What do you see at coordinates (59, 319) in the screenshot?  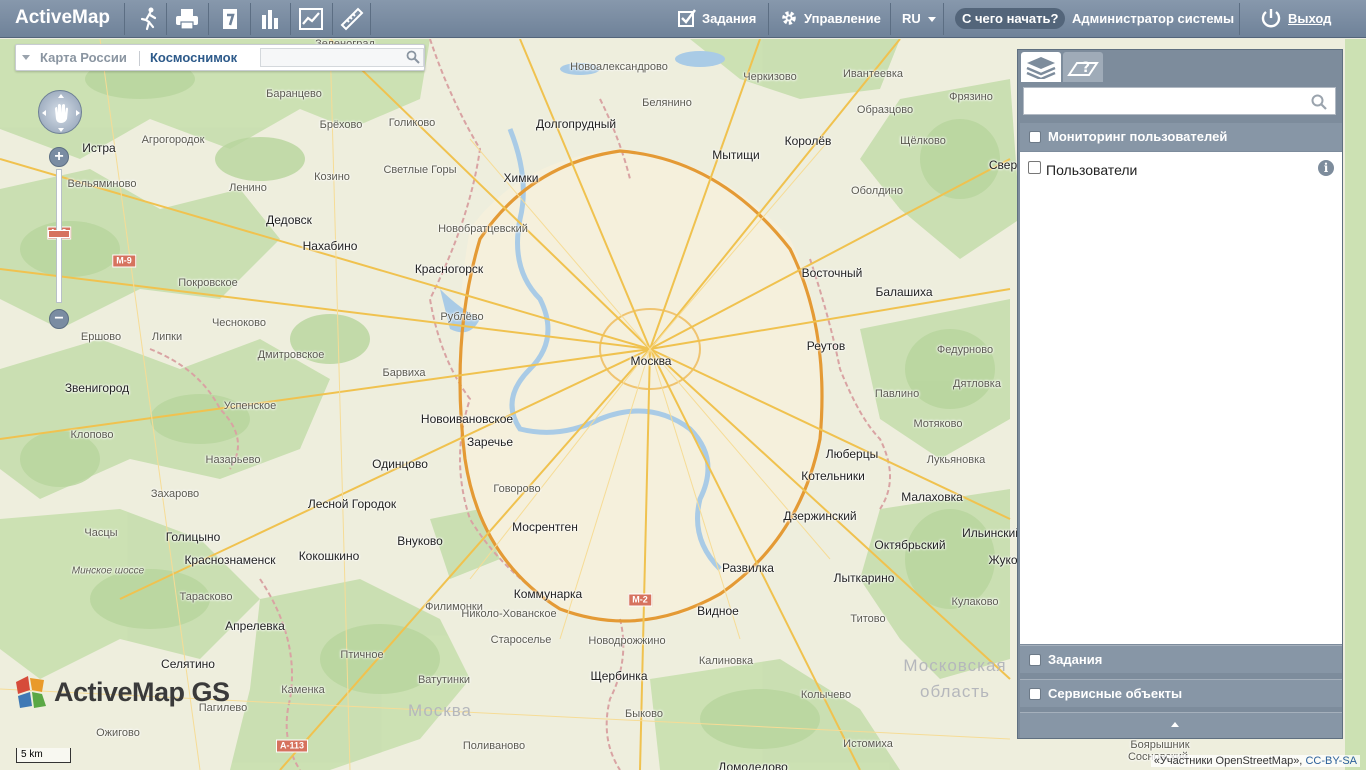 I see `zoom-out-button: −` at bounding box center [59, 319].